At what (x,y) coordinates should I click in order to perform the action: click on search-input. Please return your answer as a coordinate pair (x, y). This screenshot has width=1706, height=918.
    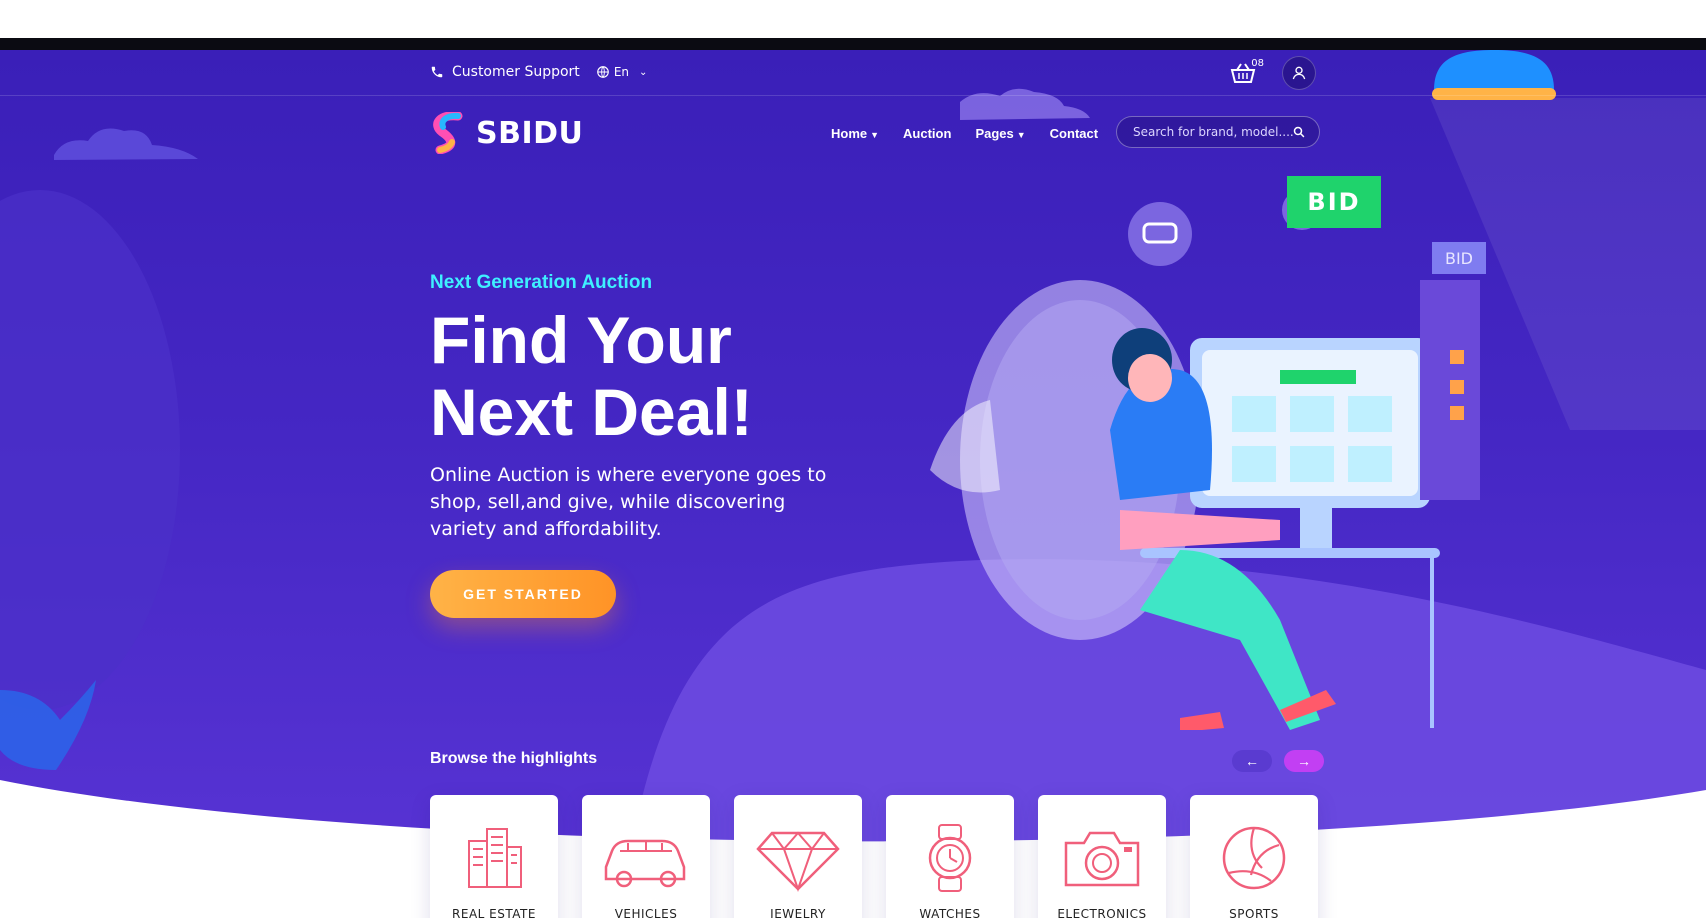
    Looking at the image, I should click on (1213, 132).